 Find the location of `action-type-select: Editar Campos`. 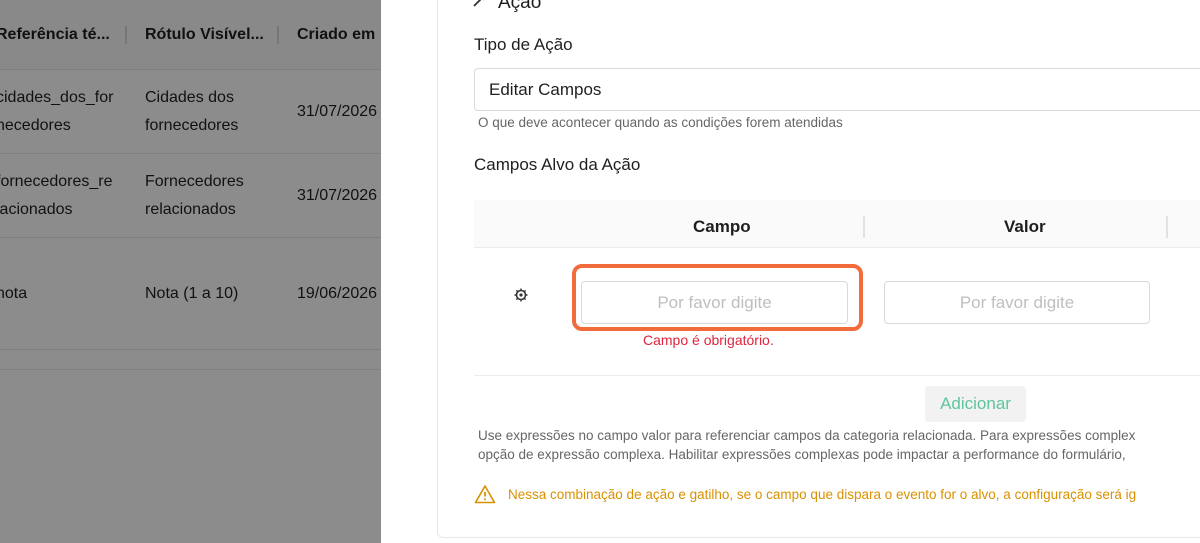

action-type-select: Editar Campos is located at coordinates (837, 89).